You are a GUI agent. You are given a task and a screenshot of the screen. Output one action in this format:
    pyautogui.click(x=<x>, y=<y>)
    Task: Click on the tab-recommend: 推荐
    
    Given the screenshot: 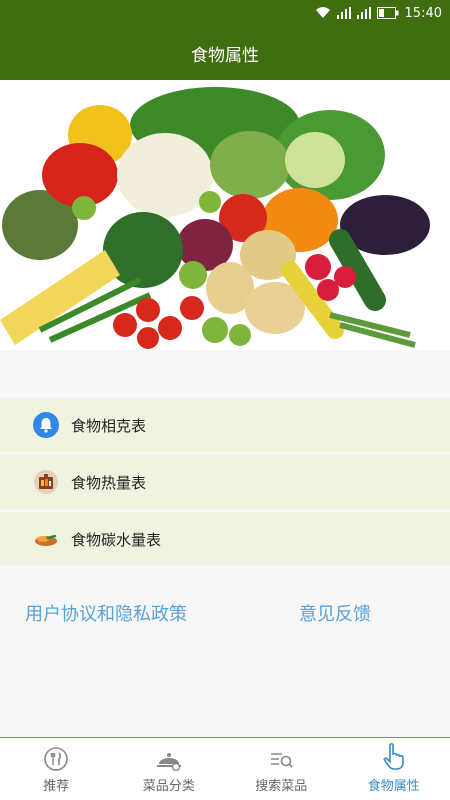 What is the action you would take?
    pyautogui.click(x=56, y=769)
    